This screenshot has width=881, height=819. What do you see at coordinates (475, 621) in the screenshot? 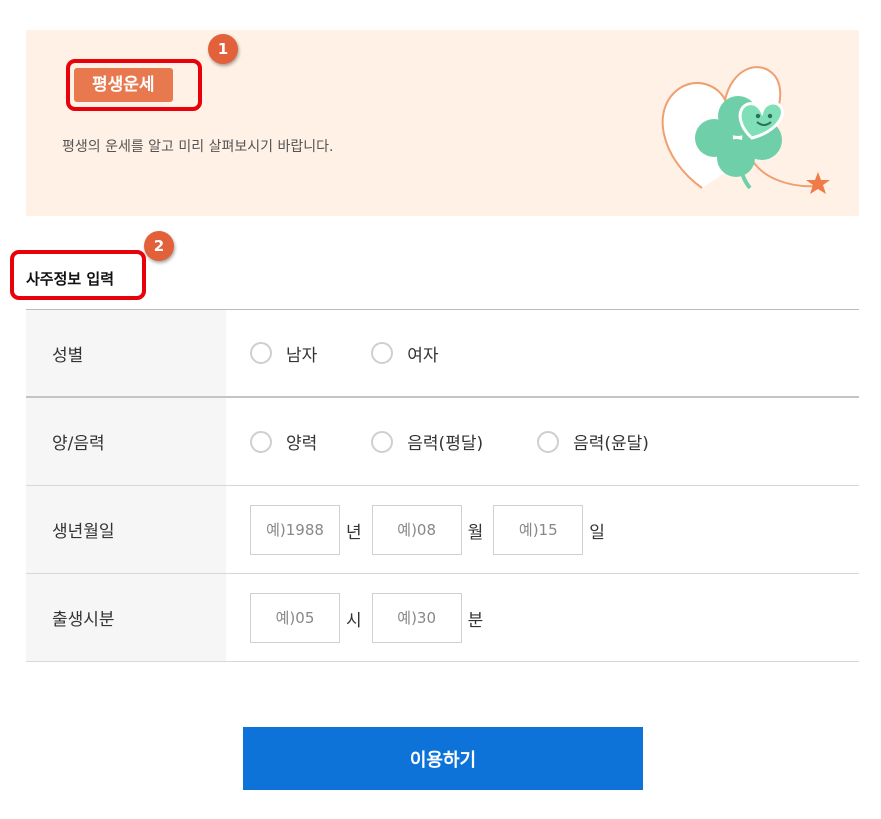
I see `minute-unit: 분` at bounding box center [475, 621].